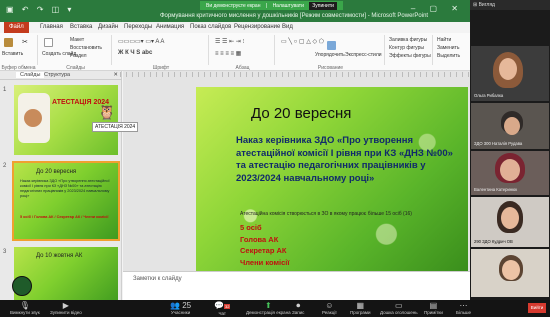  What do you see at coordinates (25, 312) in the screenshot?
I see `mute-label: Вимкнути звук` at bounding box center [25, 312].